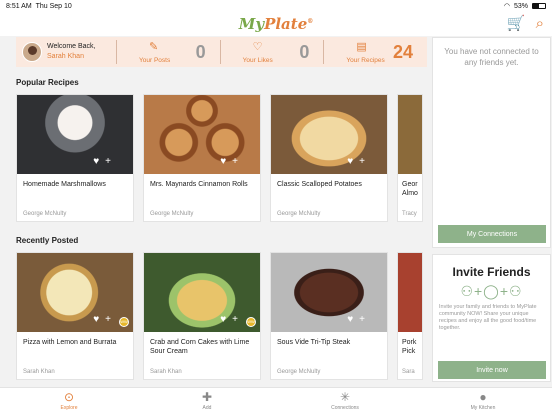  What do you see at coordinates (155, 60) in the screenshot?
I see `stat-label: Your Posts` at bounding box center [155, 60].